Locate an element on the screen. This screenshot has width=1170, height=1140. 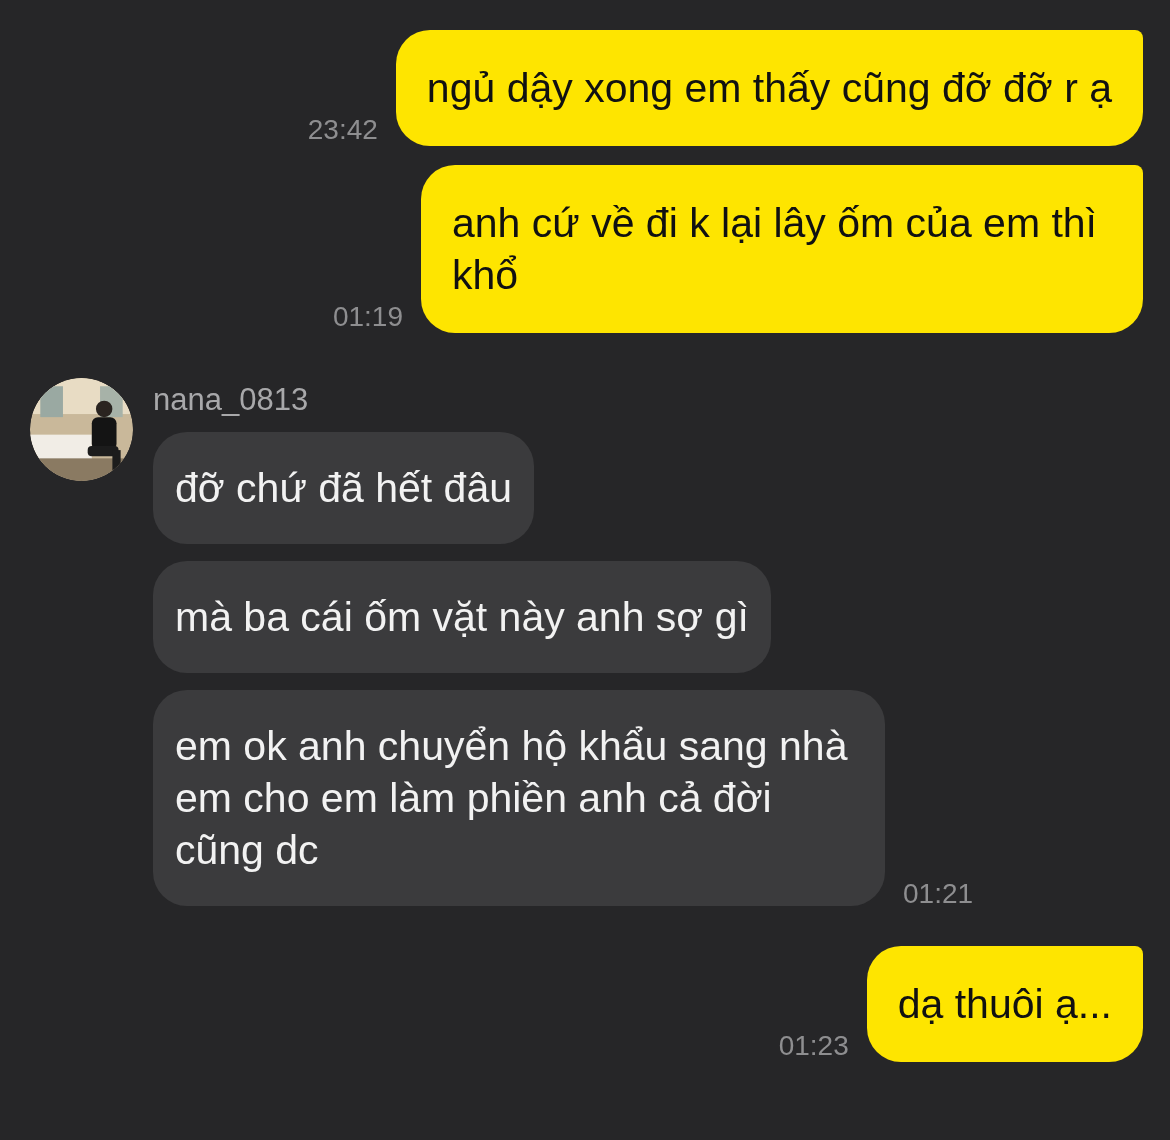
message-time: 01:19 is located at coordinates (367, 317).